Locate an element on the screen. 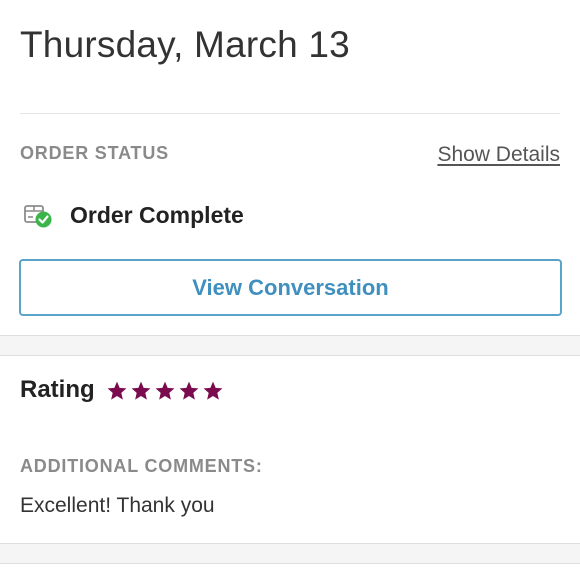 This screenshot has height=579, width=580. package-check-icon is located at coordinates (38, 215).